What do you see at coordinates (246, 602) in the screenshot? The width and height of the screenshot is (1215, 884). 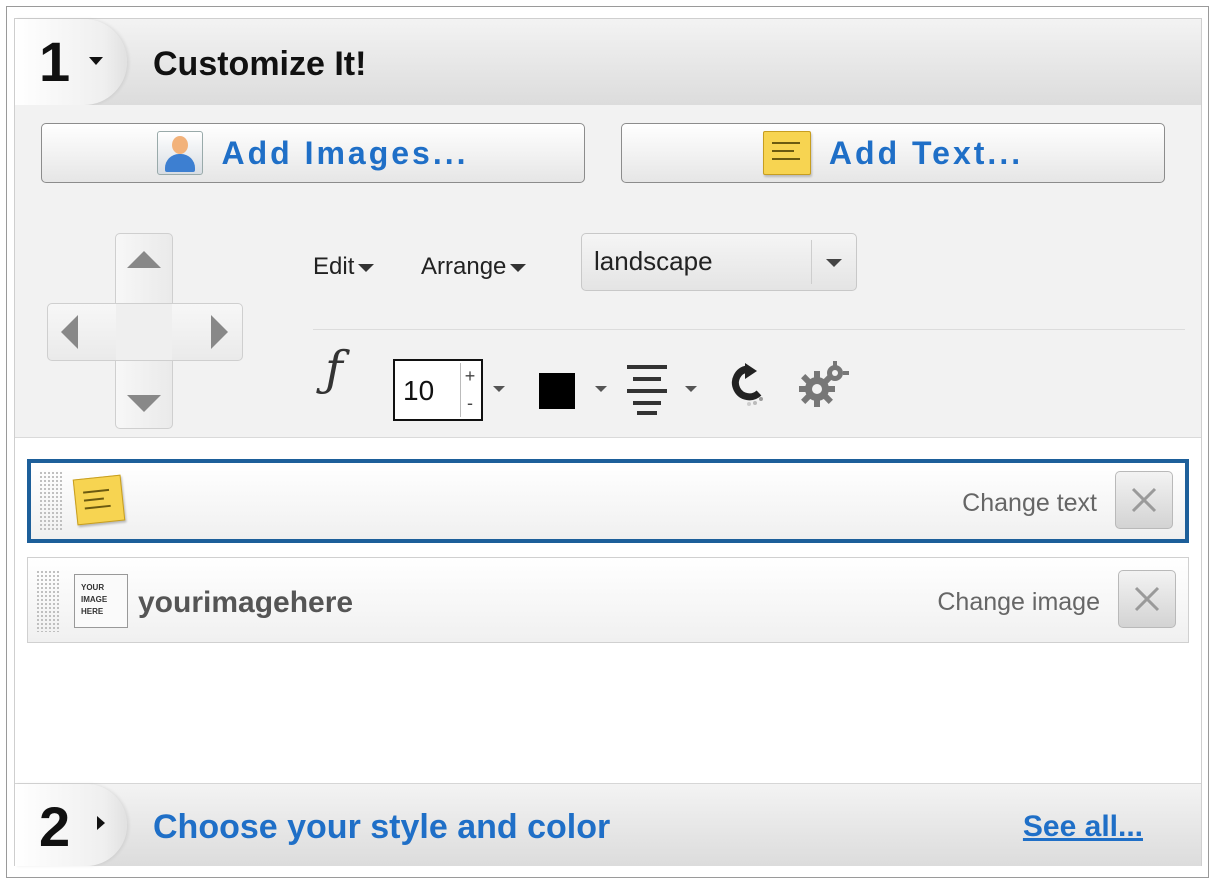 I see `image-layer-name: yourimagehere` at bounding box center [246, 602].